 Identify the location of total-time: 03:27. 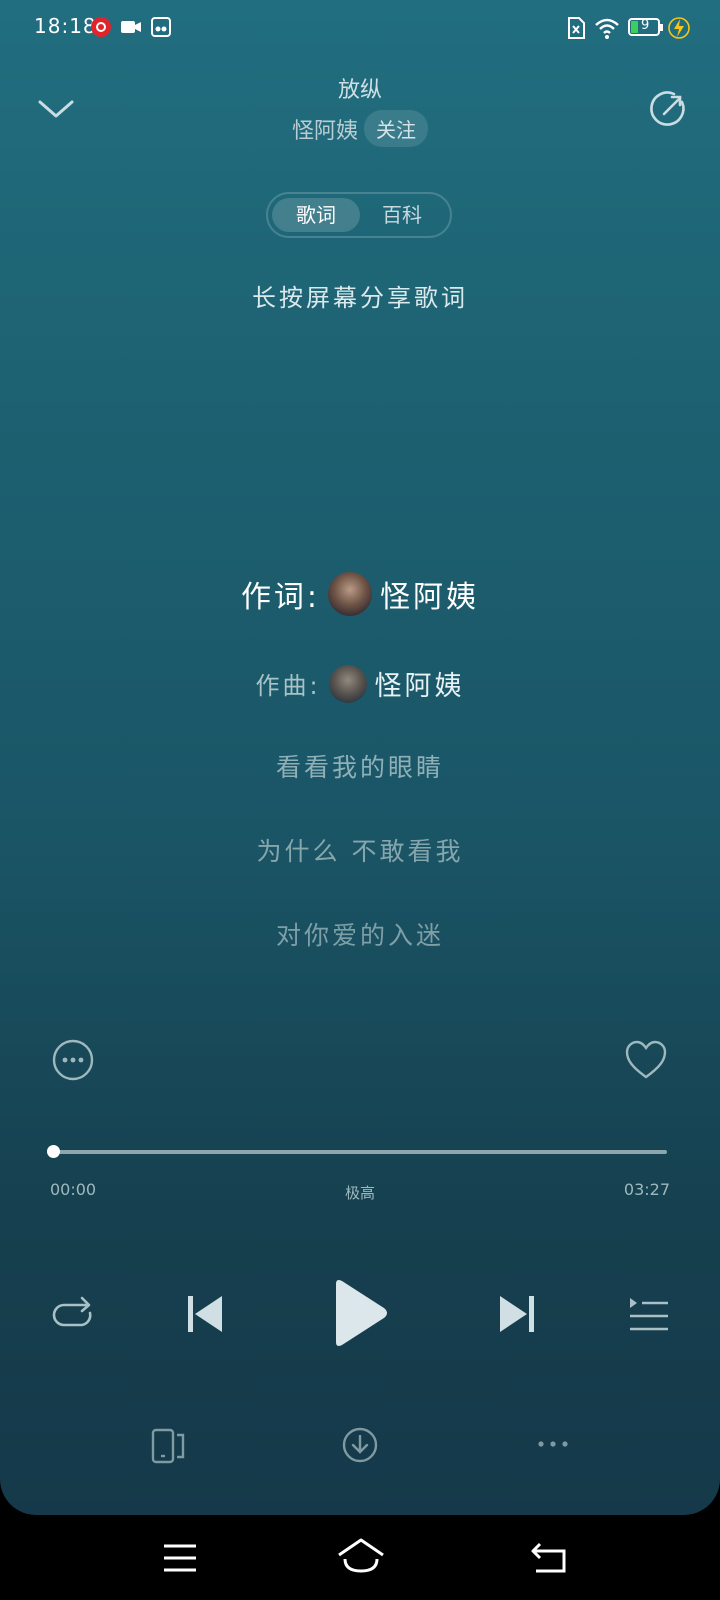
(646, 1189).